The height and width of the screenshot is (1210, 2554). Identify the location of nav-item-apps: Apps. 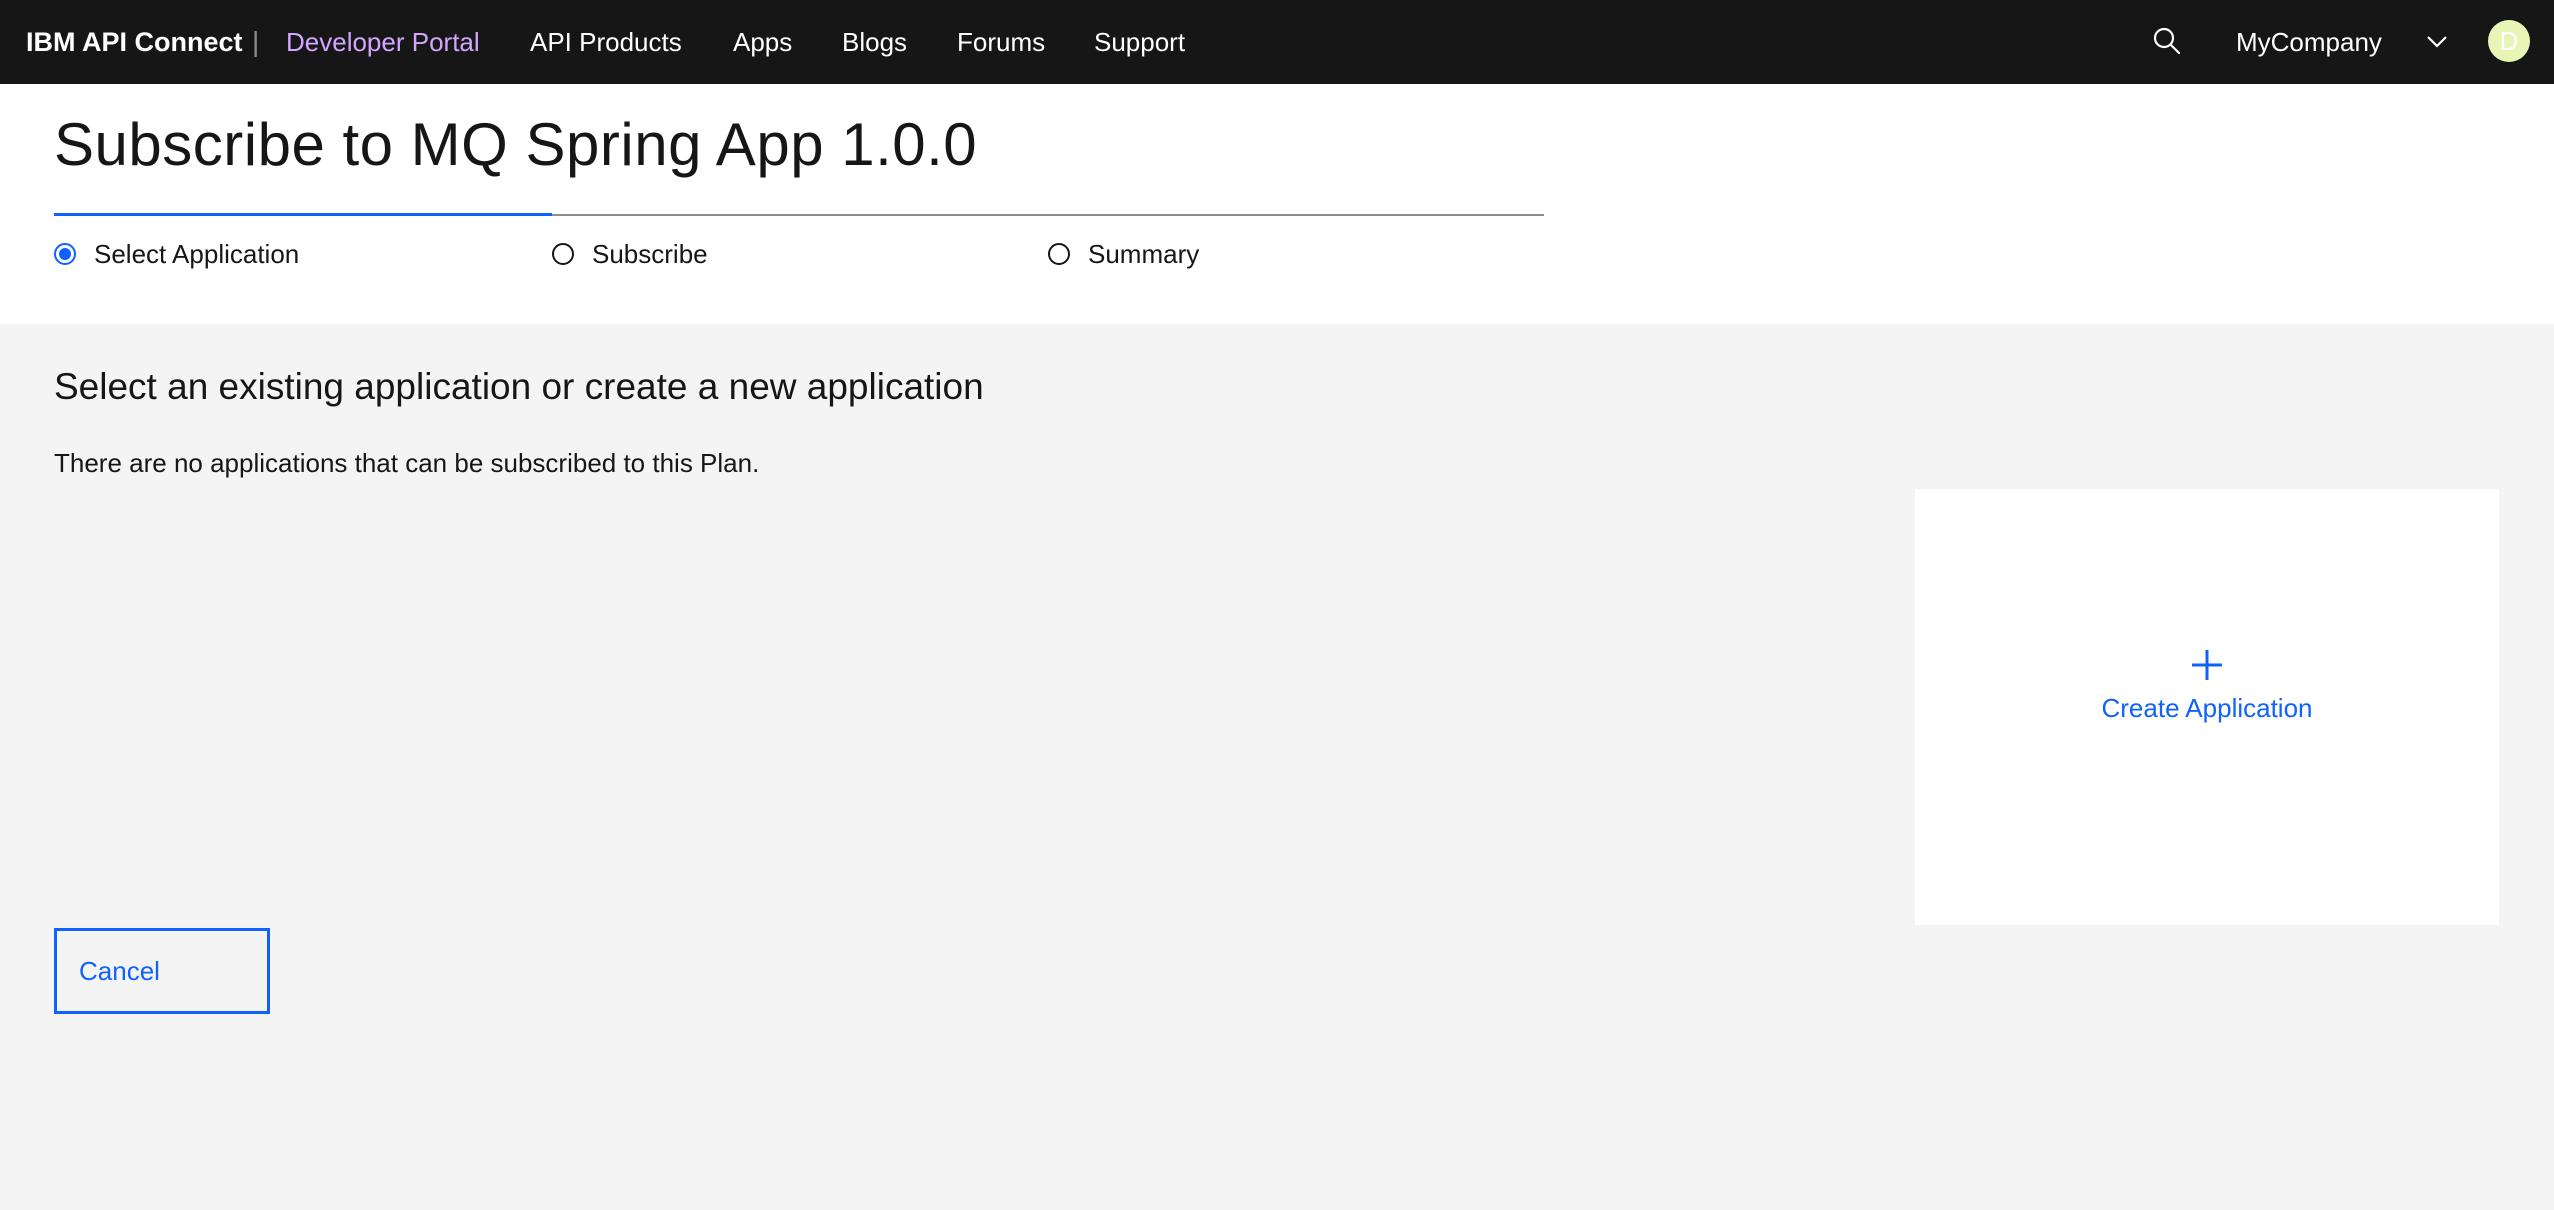
(762, 42).